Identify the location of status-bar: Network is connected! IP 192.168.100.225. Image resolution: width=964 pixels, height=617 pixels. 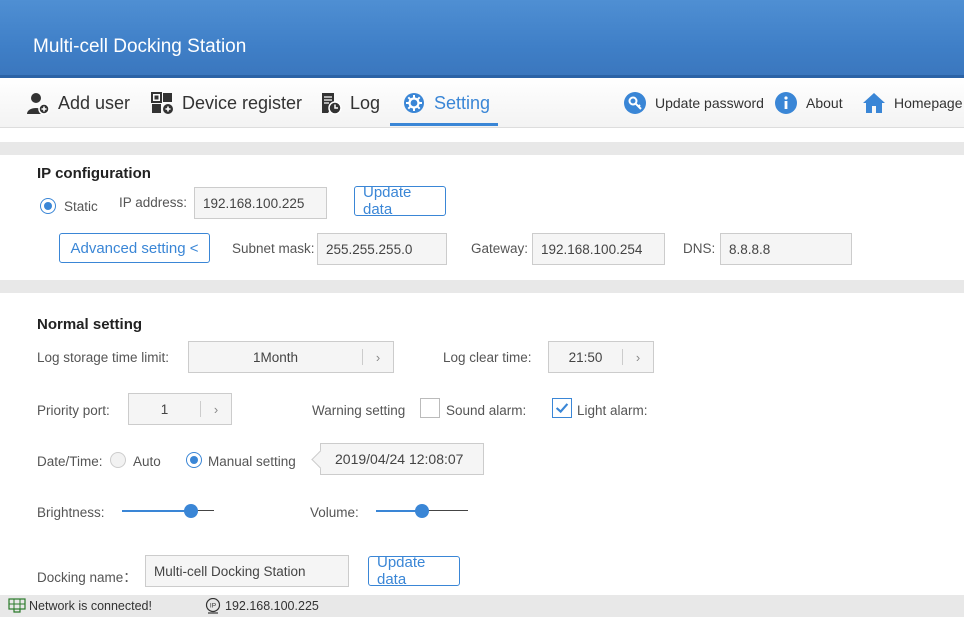
(482, 606).